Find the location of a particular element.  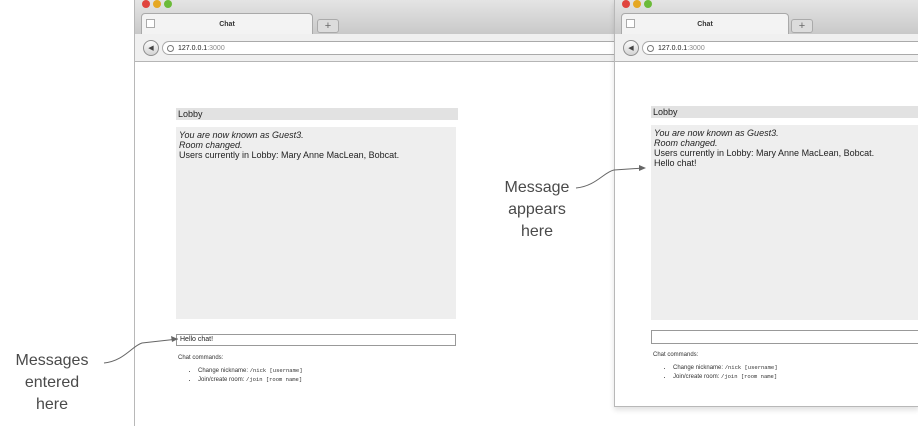

callout-text: Messages is located at coordinates (52, 360).